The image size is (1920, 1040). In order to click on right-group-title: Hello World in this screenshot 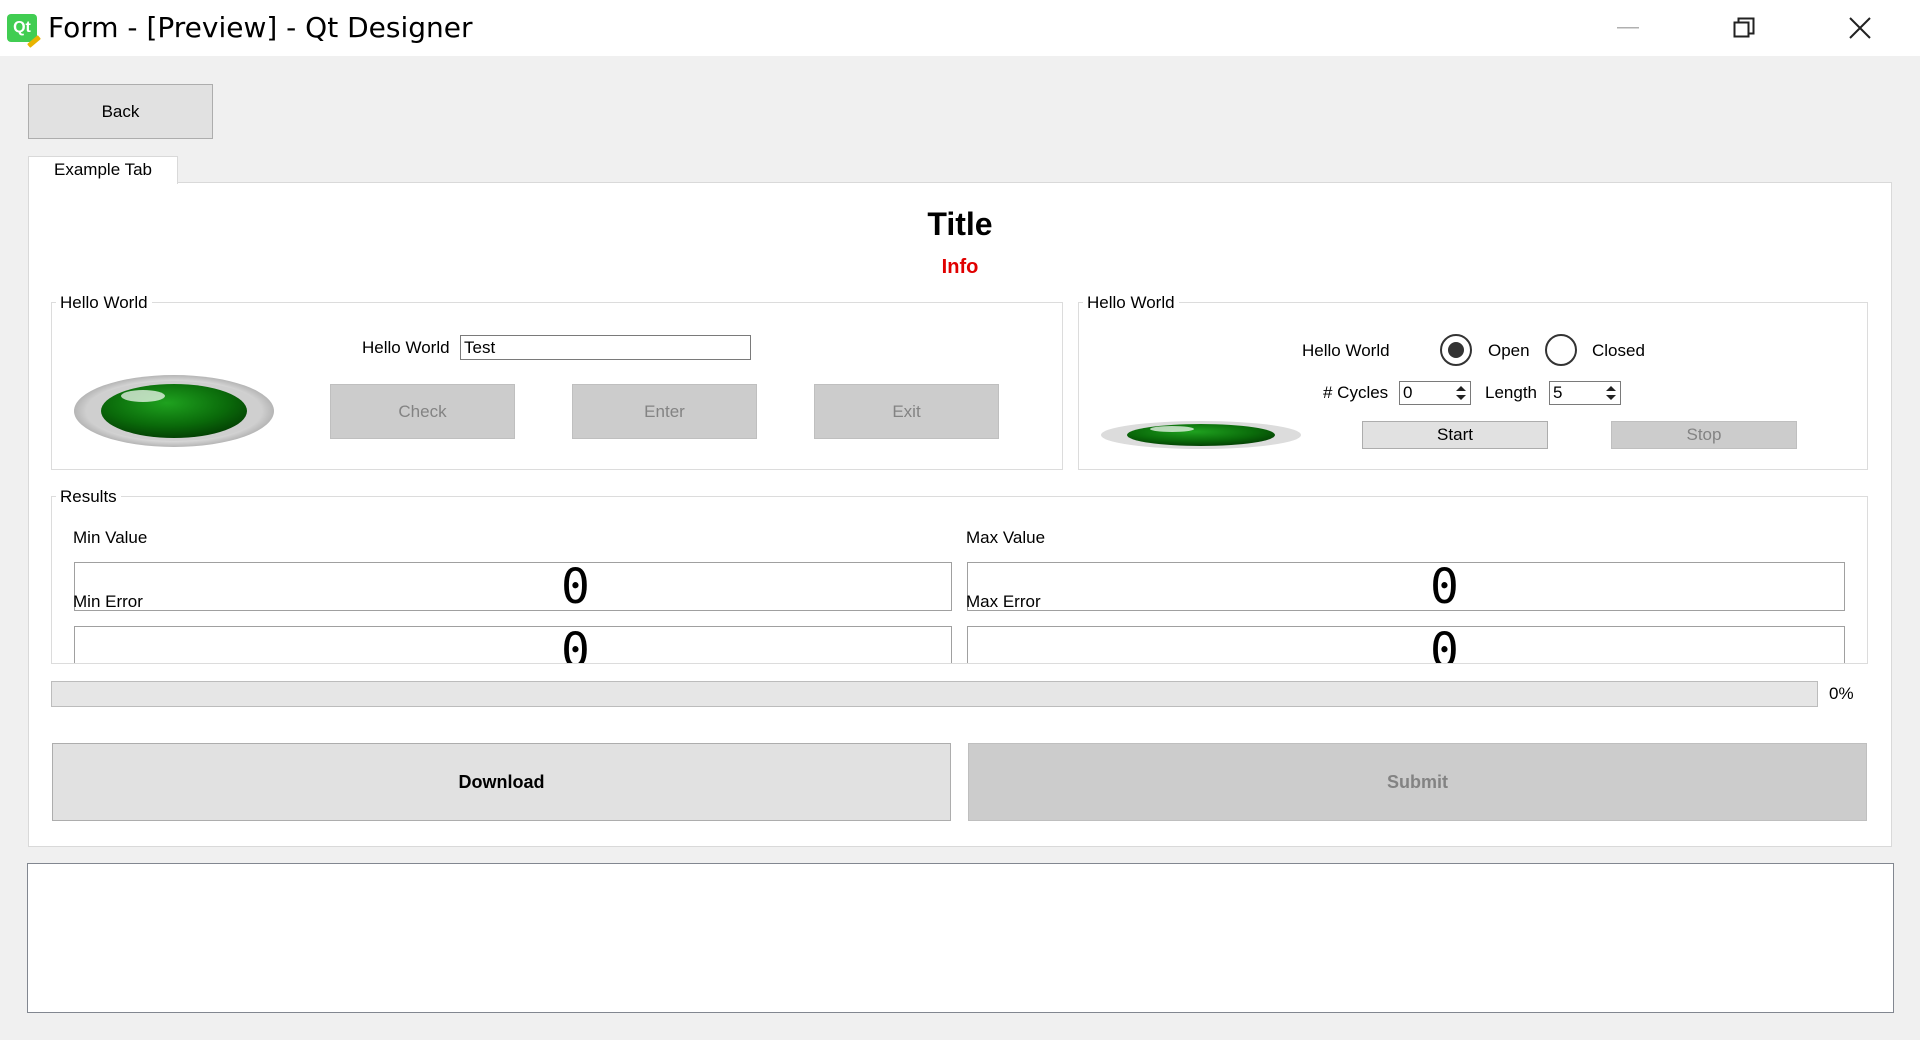, I will do `click(1131, 303)`.